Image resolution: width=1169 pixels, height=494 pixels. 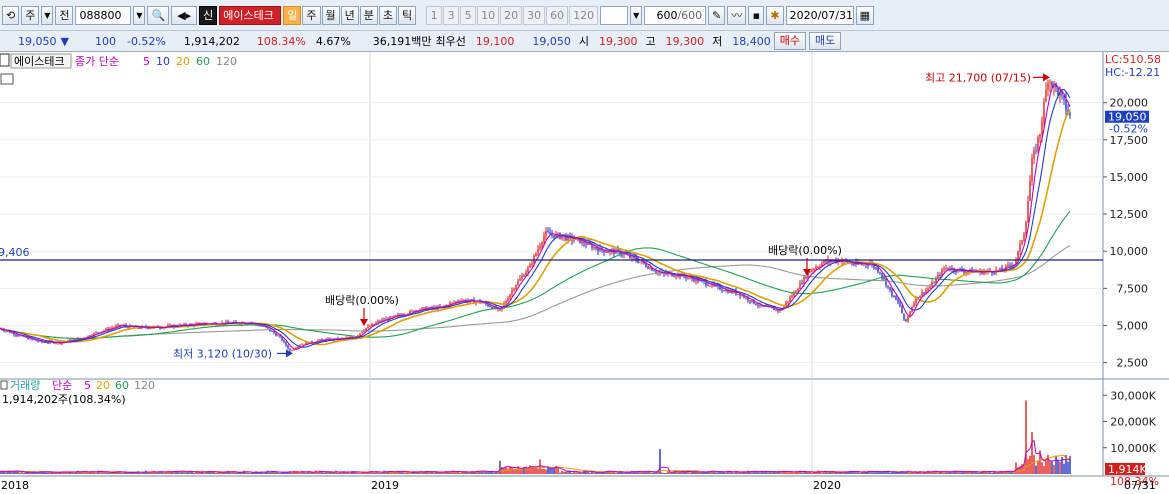 What do you see at coordinates (775, 15) in the screenshot?
I see `gear-icon: ✱` at bounding box center [775, 15].